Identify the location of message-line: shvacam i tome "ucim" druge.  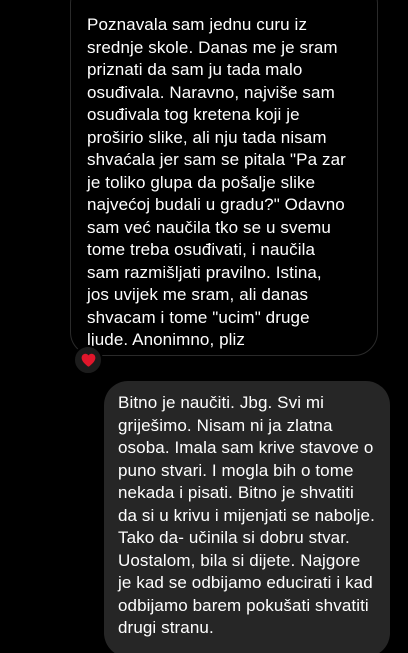
(198, 317).